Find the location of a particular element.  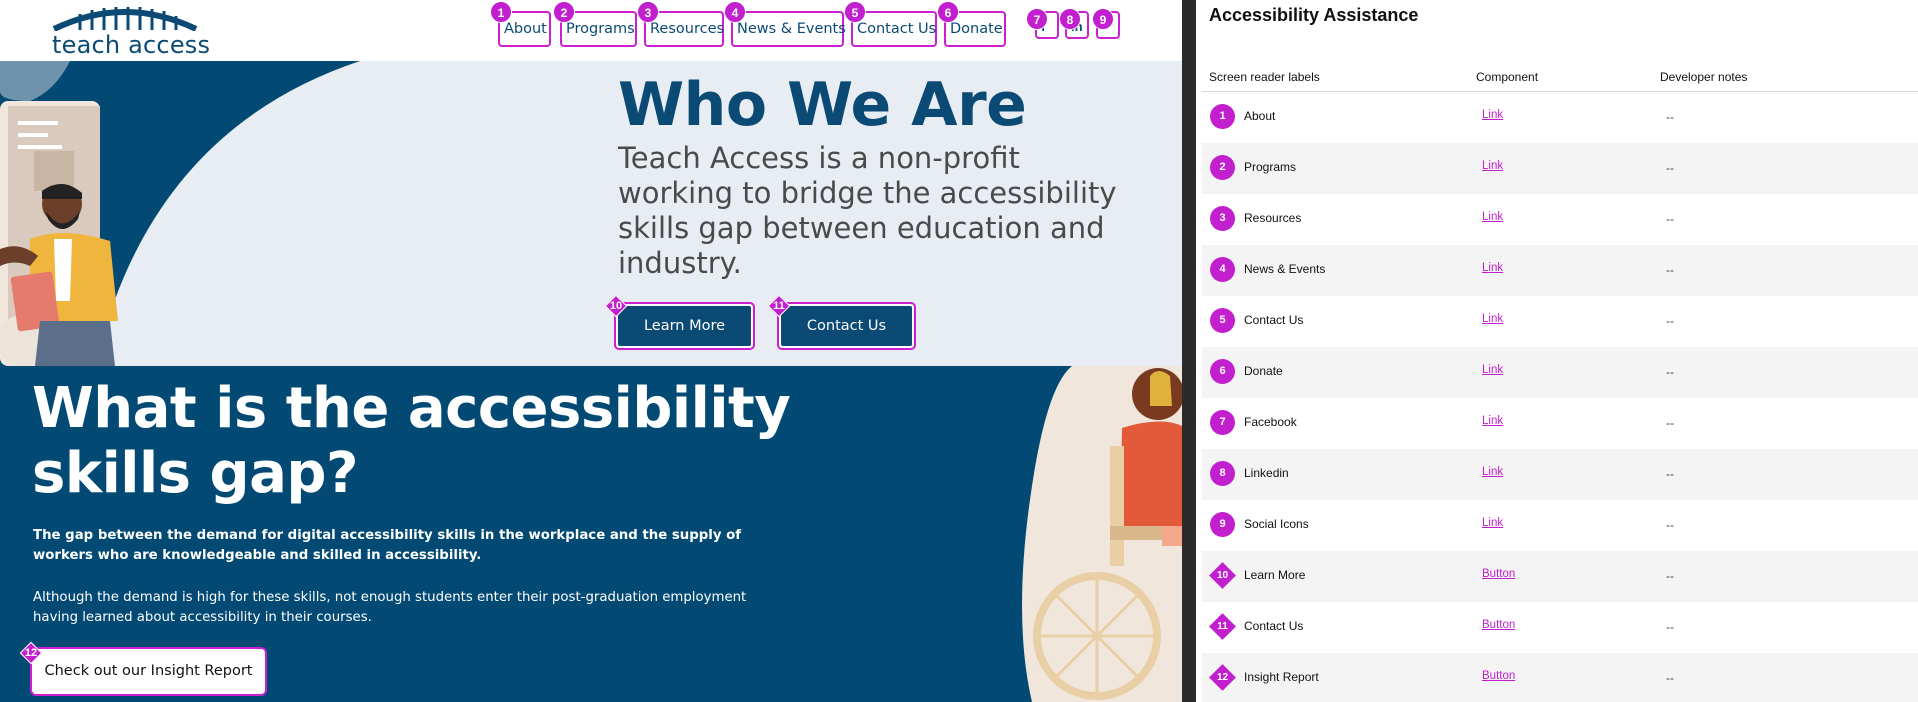

marker-number: 10 is located at coordinates (616, 306).